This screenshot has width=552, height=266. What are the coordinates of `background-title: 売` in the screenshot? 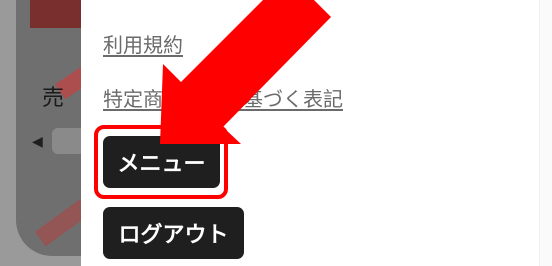 It's located at (54, 98).